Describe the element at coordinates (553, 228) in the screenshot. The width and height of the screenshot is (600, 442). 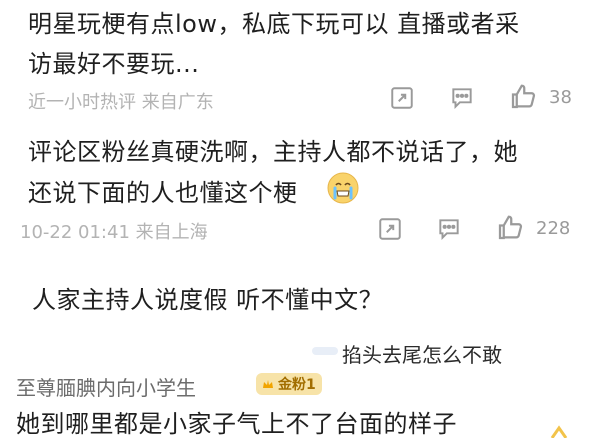
I see `comment-2-like-count: 228` at that location.